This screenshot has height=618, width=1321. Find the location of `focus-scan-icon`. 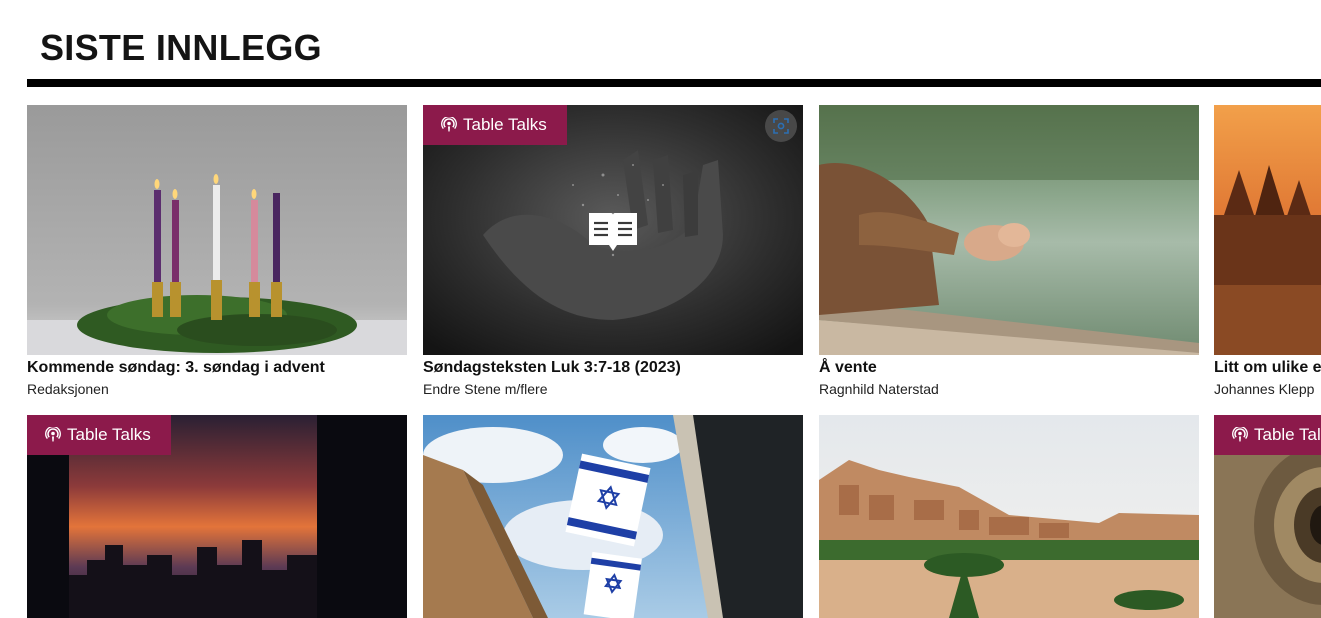

focus-scan-icon is located at coordinates (781, 126).